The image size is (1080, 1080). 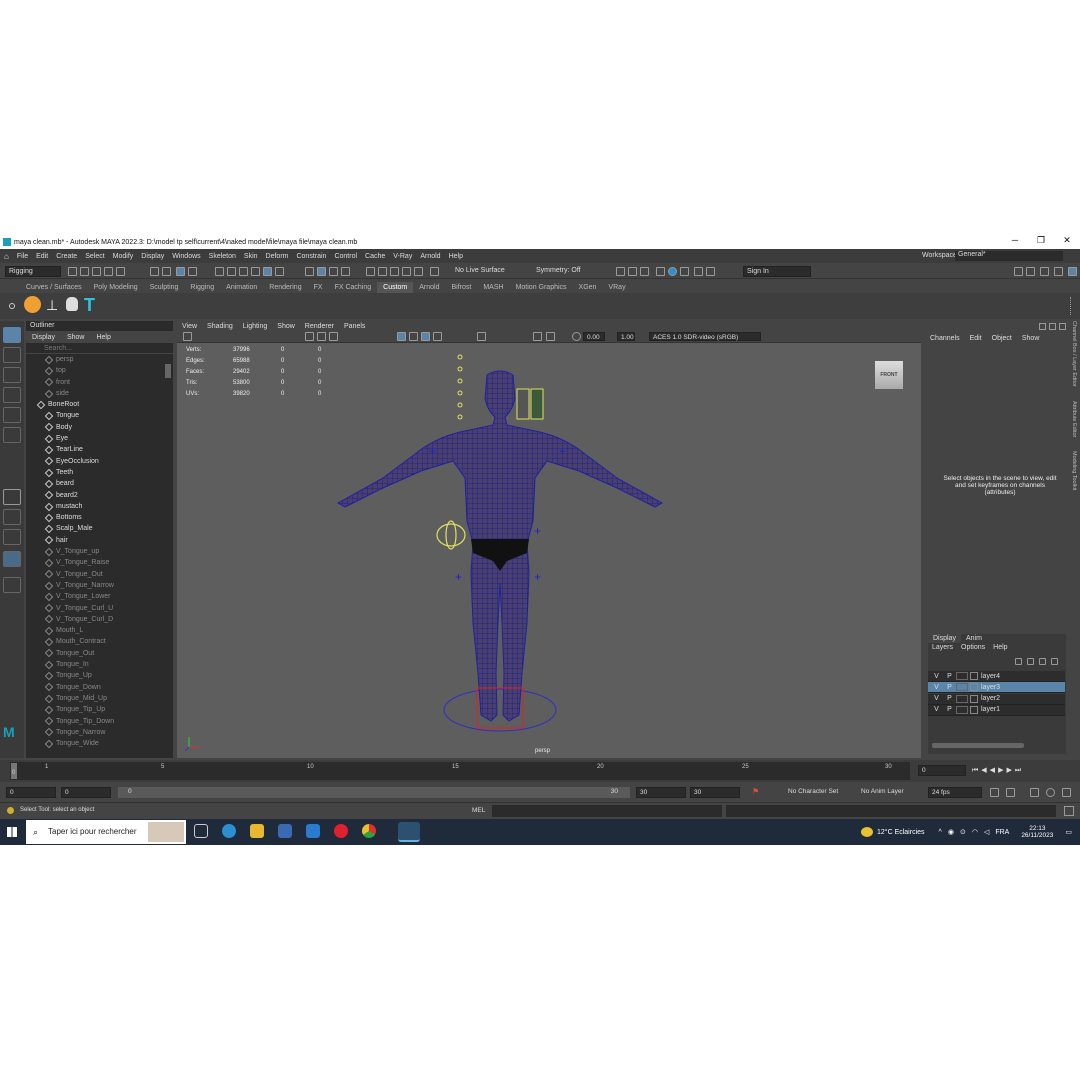 I want to click on outliner-menu-display: Display, so click(x=43, y=337).